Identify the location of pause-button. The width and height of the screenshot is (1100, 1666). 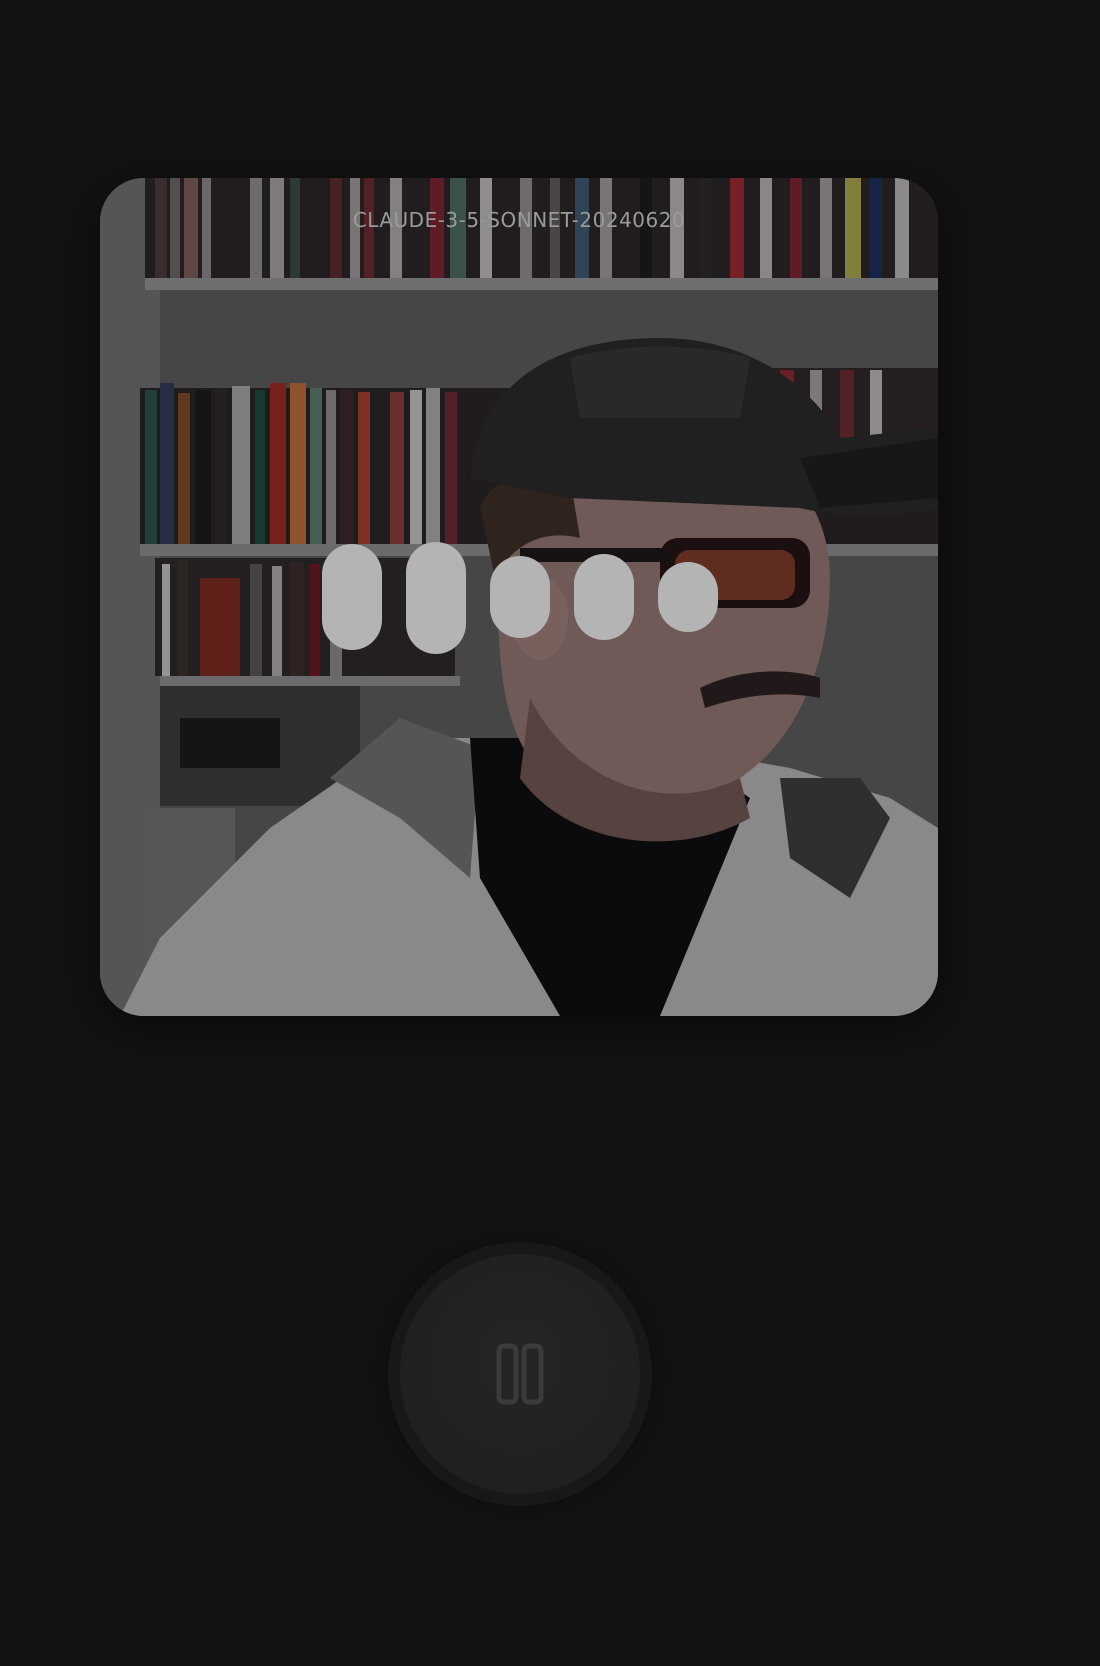
(520, 1374).